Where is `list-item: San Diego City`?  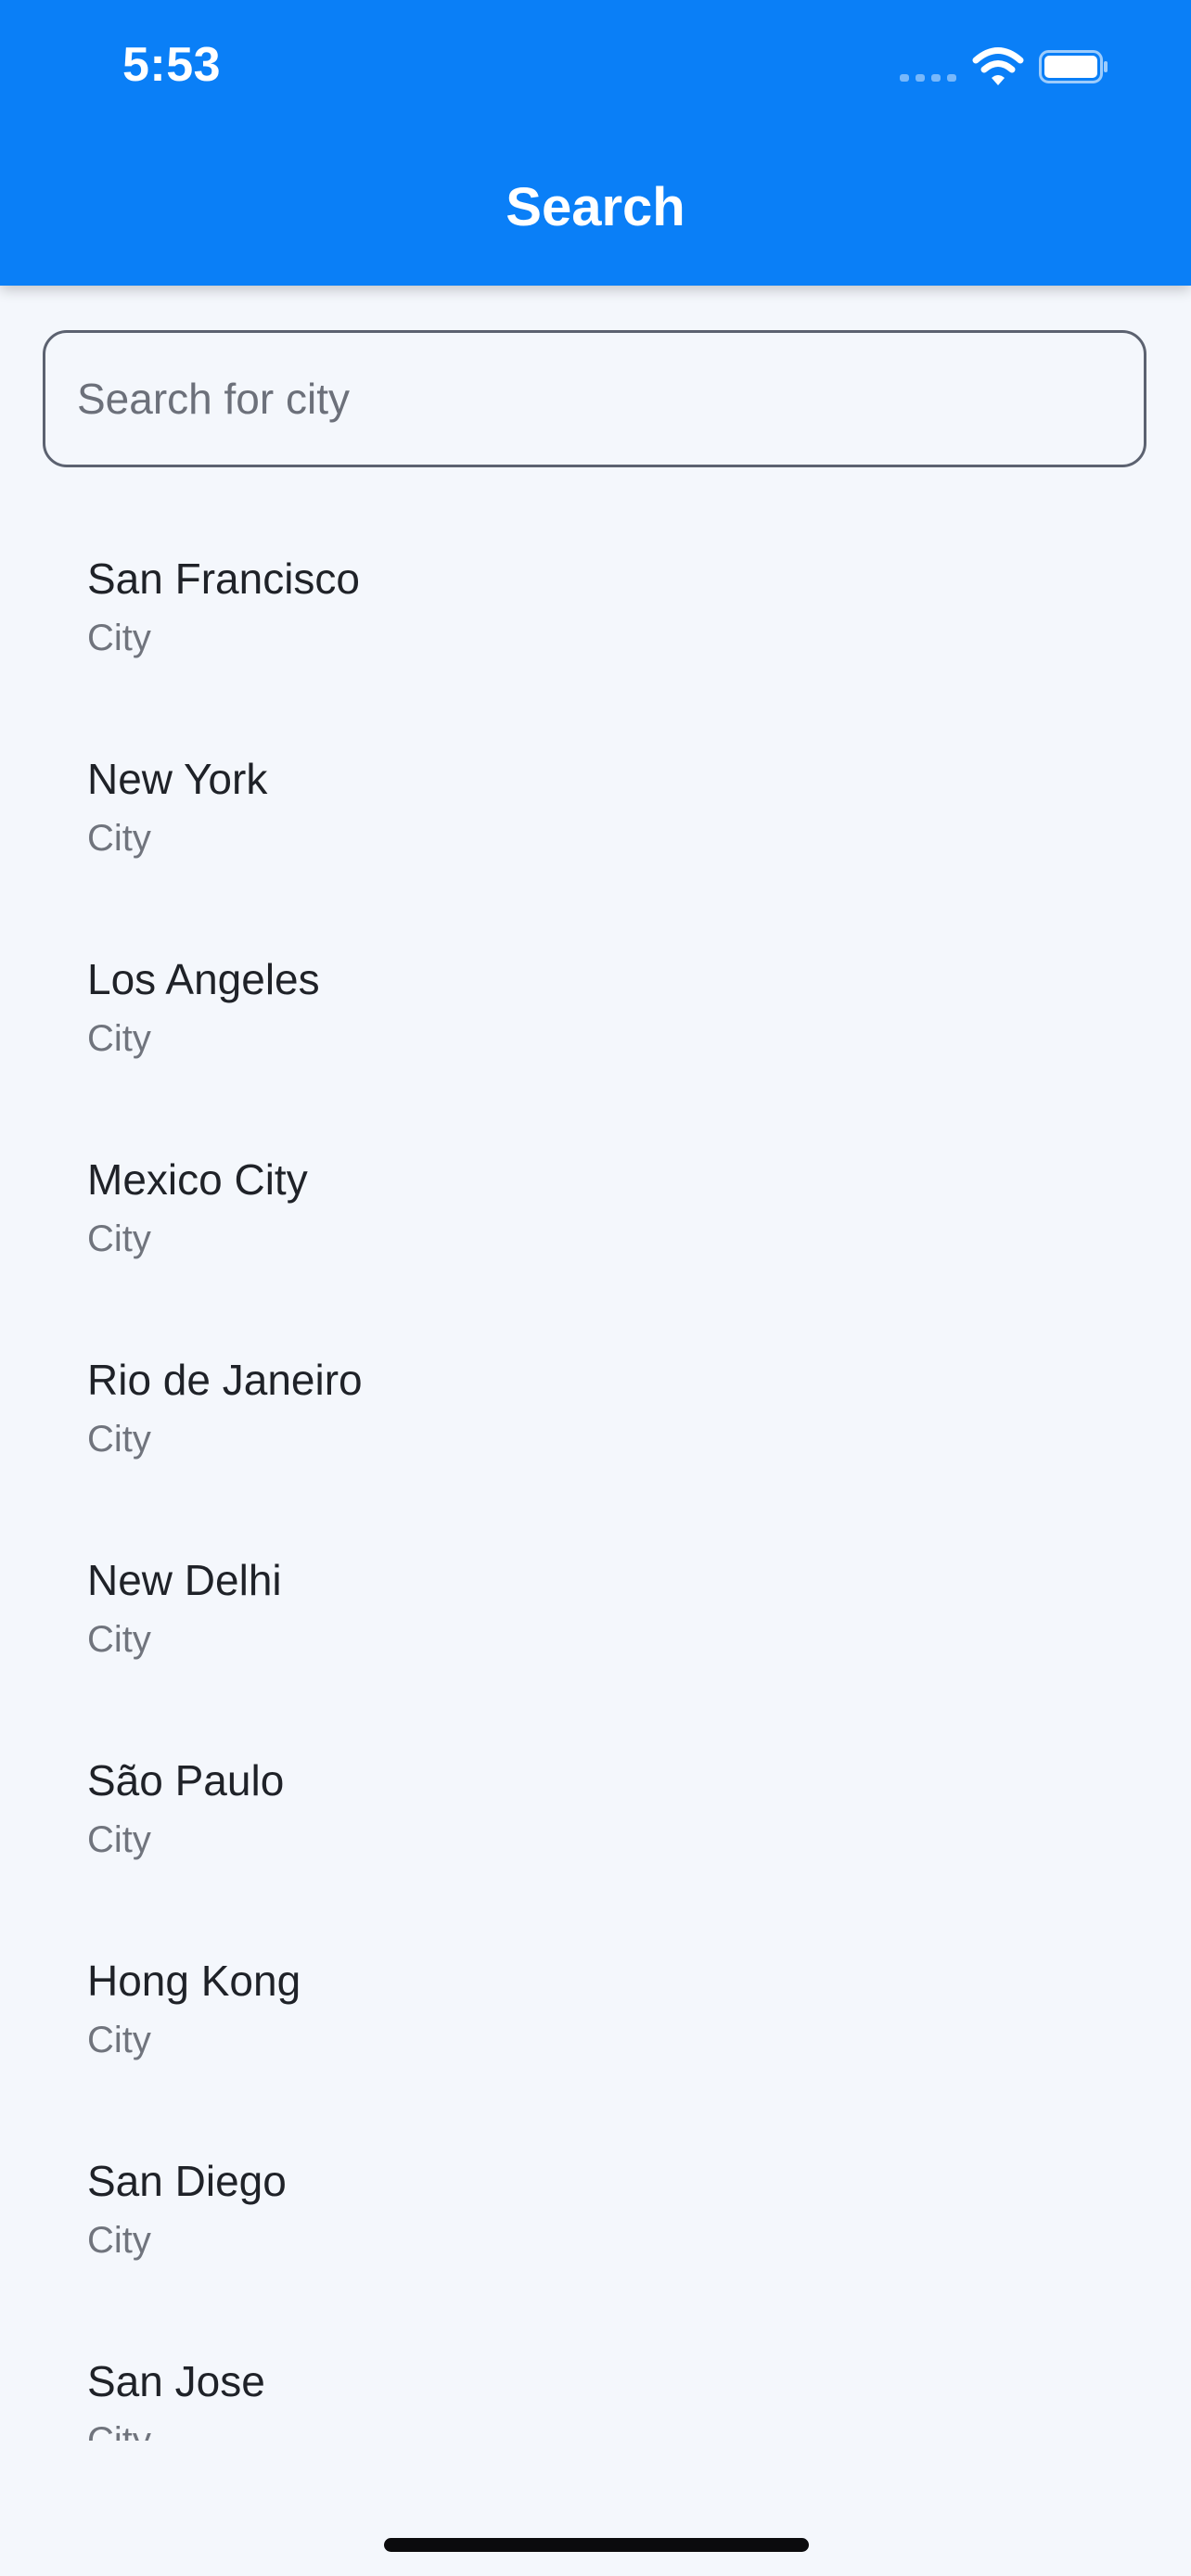 list-item: San Diego City is located at coordinates (595, 2222).